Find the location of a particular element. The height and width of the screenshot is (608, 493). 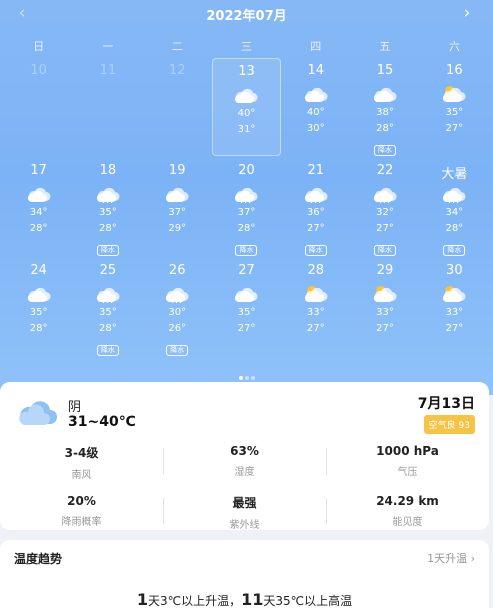

temperature-trend-card: 温度趋势 1天升温 › 1天3℃以上升温，11天35℃以上高温 is located at coordinates (244, 574).